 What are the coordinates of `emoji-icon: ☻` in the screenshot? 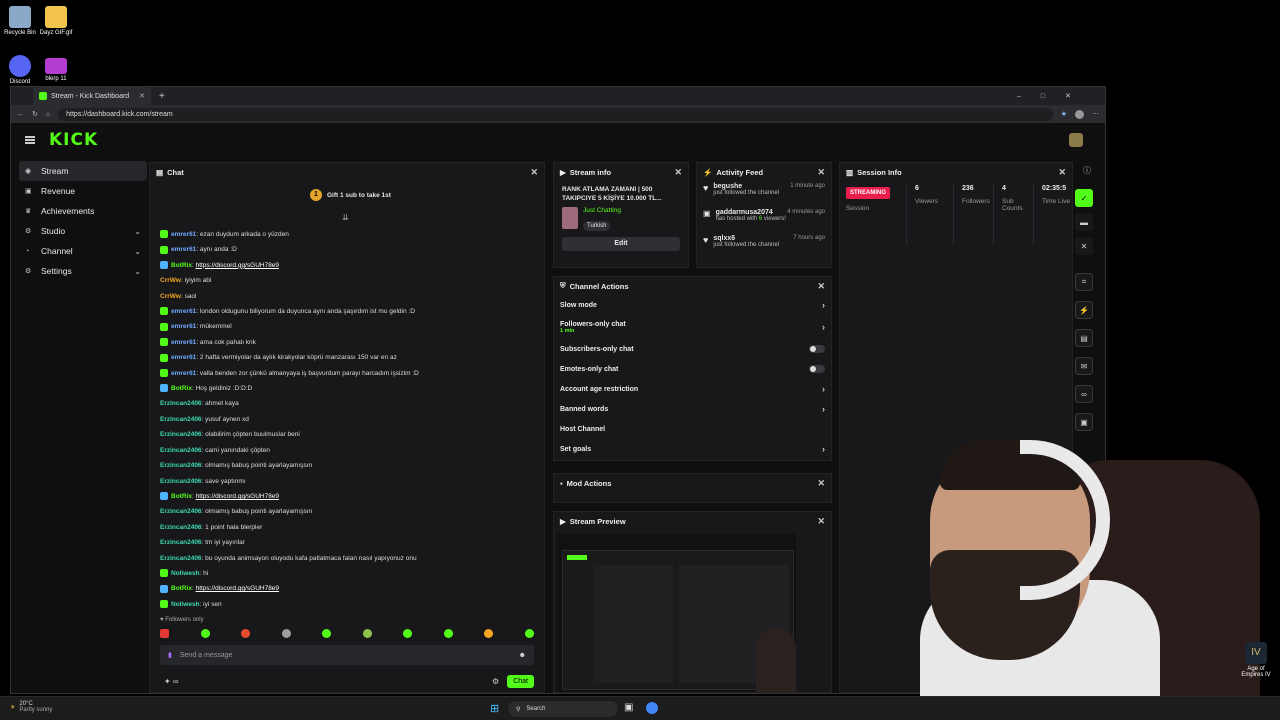 It's located at (522, 655).